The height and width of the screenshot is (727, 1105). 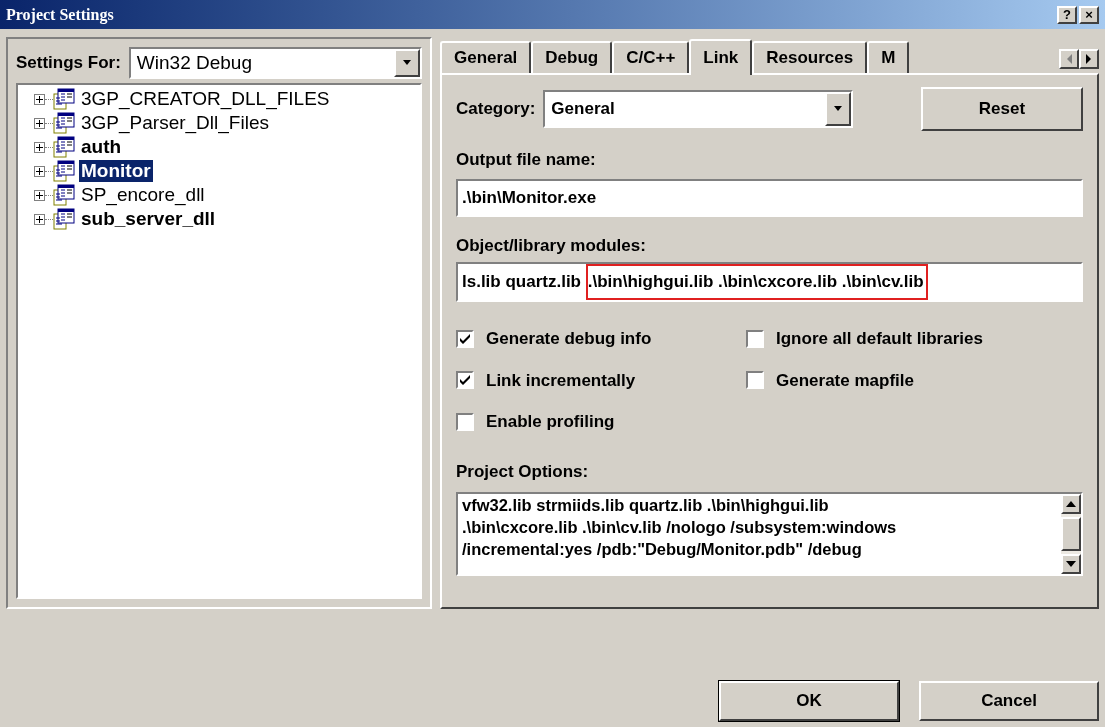 What do you see at coordinates (572, 57) in the screenshot?
I see `tab: Debug` at bounding box center [572, 57].